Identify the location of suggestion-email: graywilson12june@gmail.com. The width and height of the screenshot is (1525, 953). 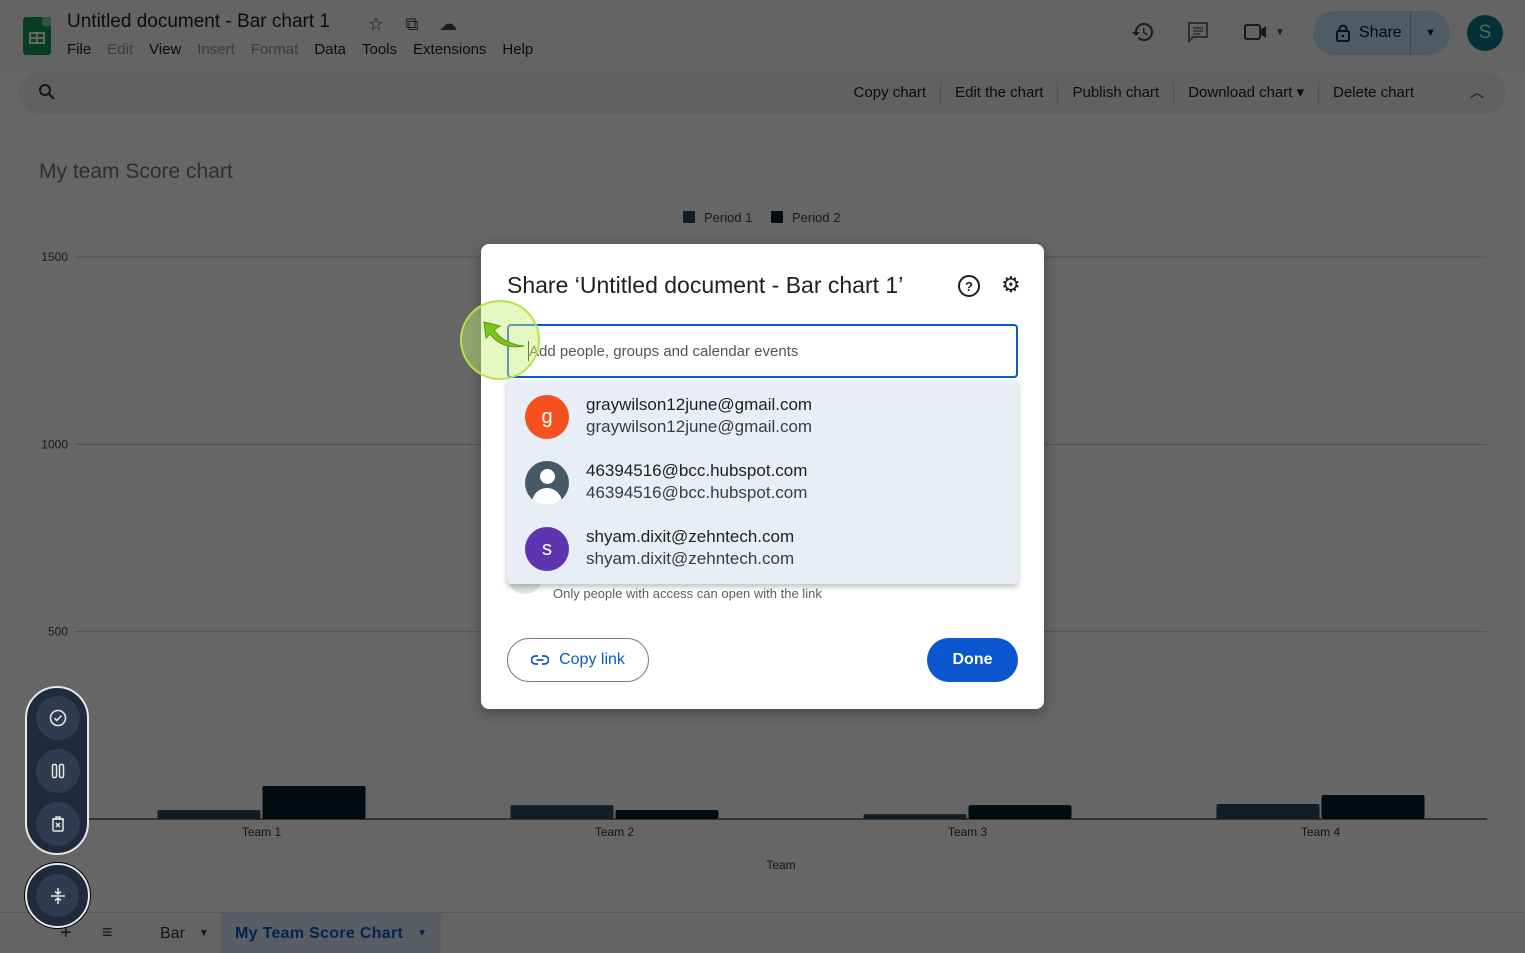
(699, 426).